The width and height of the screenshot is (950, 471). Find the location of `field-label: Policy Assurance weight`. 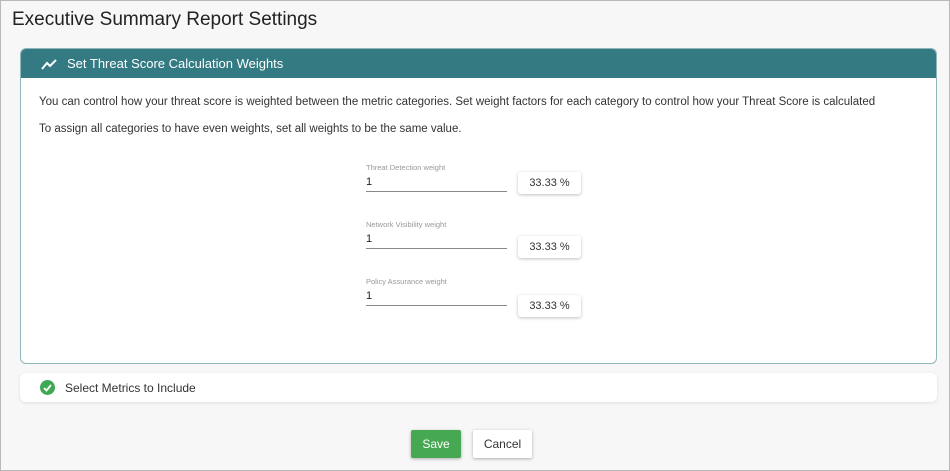

field-label: Policy Assurance weight is located at coordinates (406, 281).